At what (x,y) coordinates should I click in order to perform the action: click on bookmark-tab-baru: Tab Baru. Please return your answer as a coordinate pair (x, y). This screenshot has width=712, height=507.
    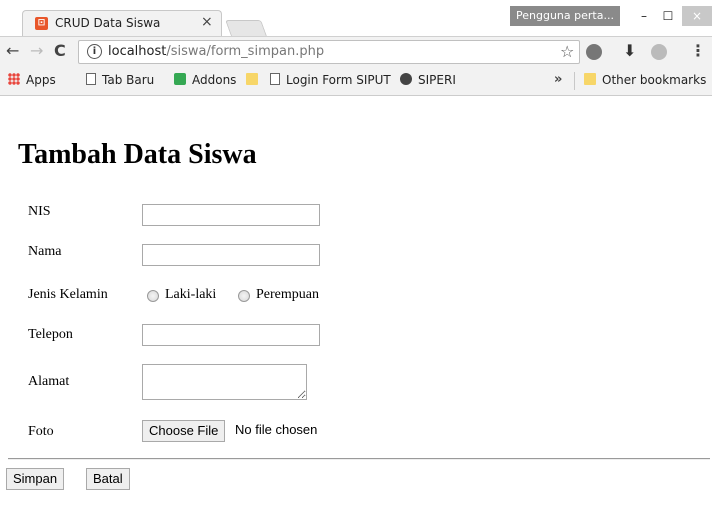
    Looking at the image, I should click on (120, 80).